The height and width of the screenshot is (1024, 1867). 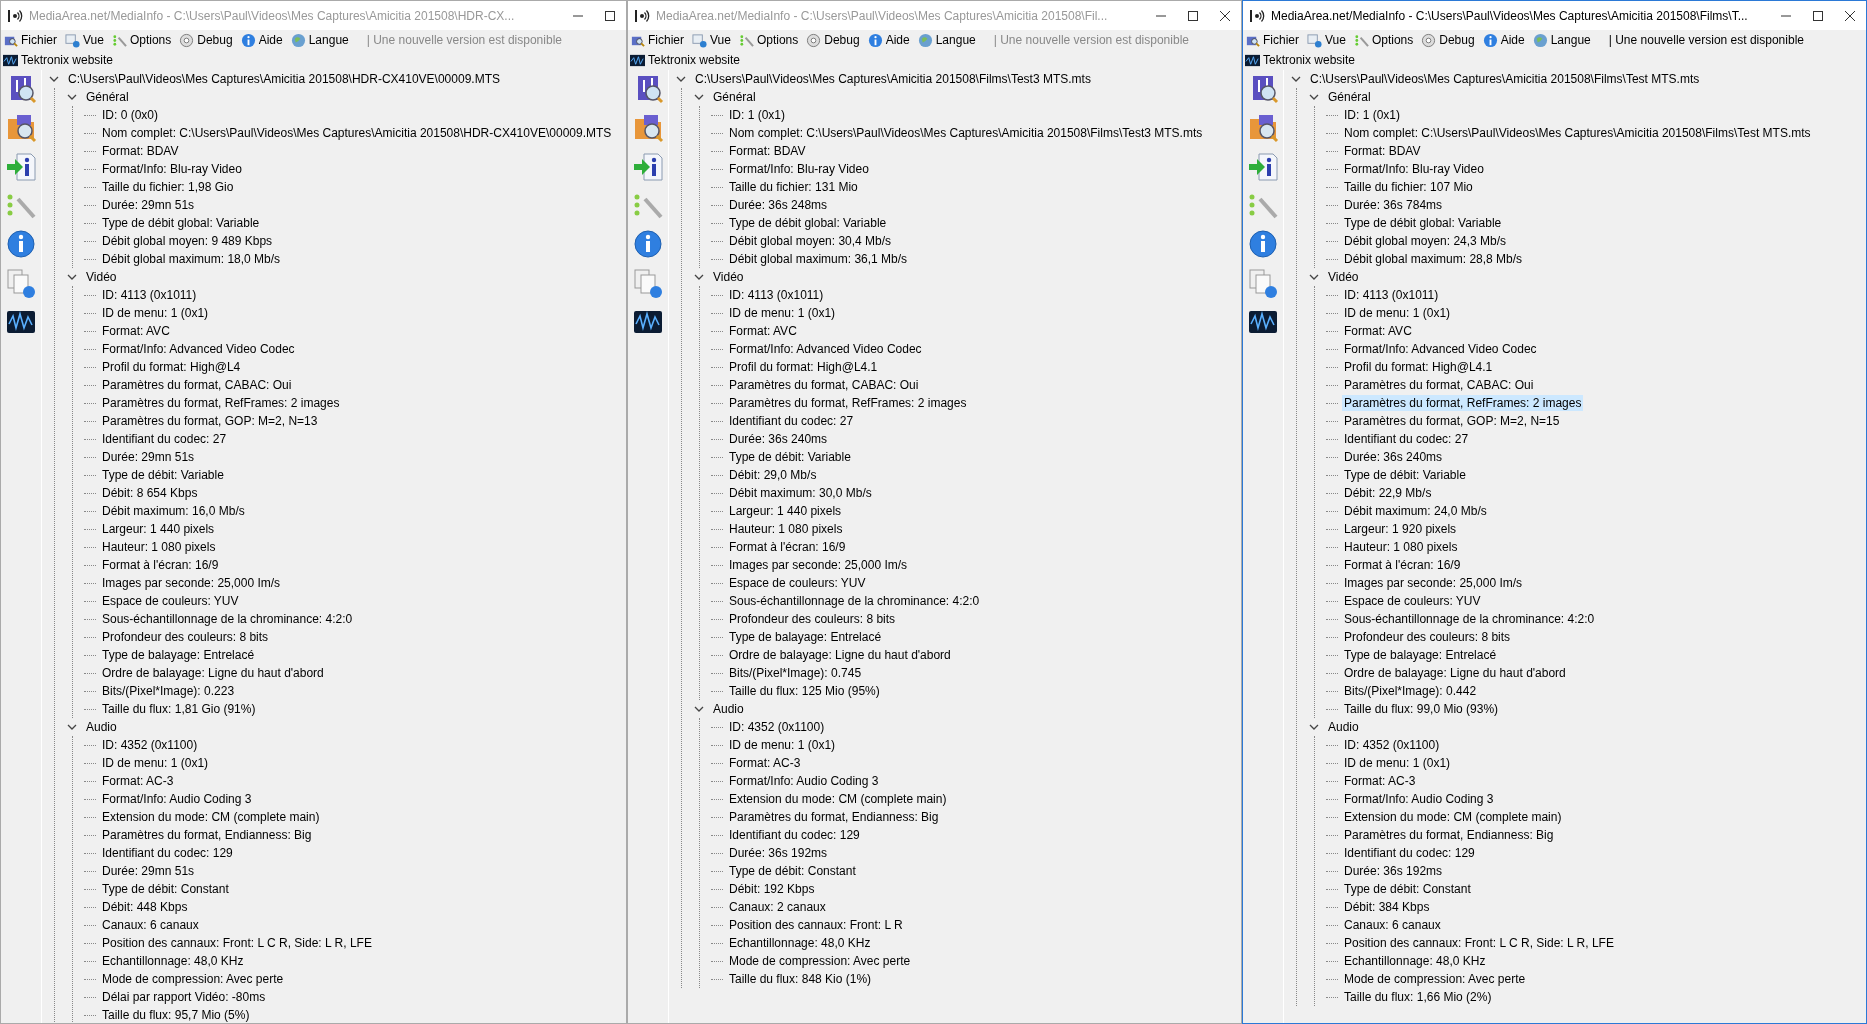 What do you see at coordinates (1410, 691) in the screenshot?
I see `tree-item: Bits/(Pixel*Image): 0.442` at bounding box center [1410, 691].